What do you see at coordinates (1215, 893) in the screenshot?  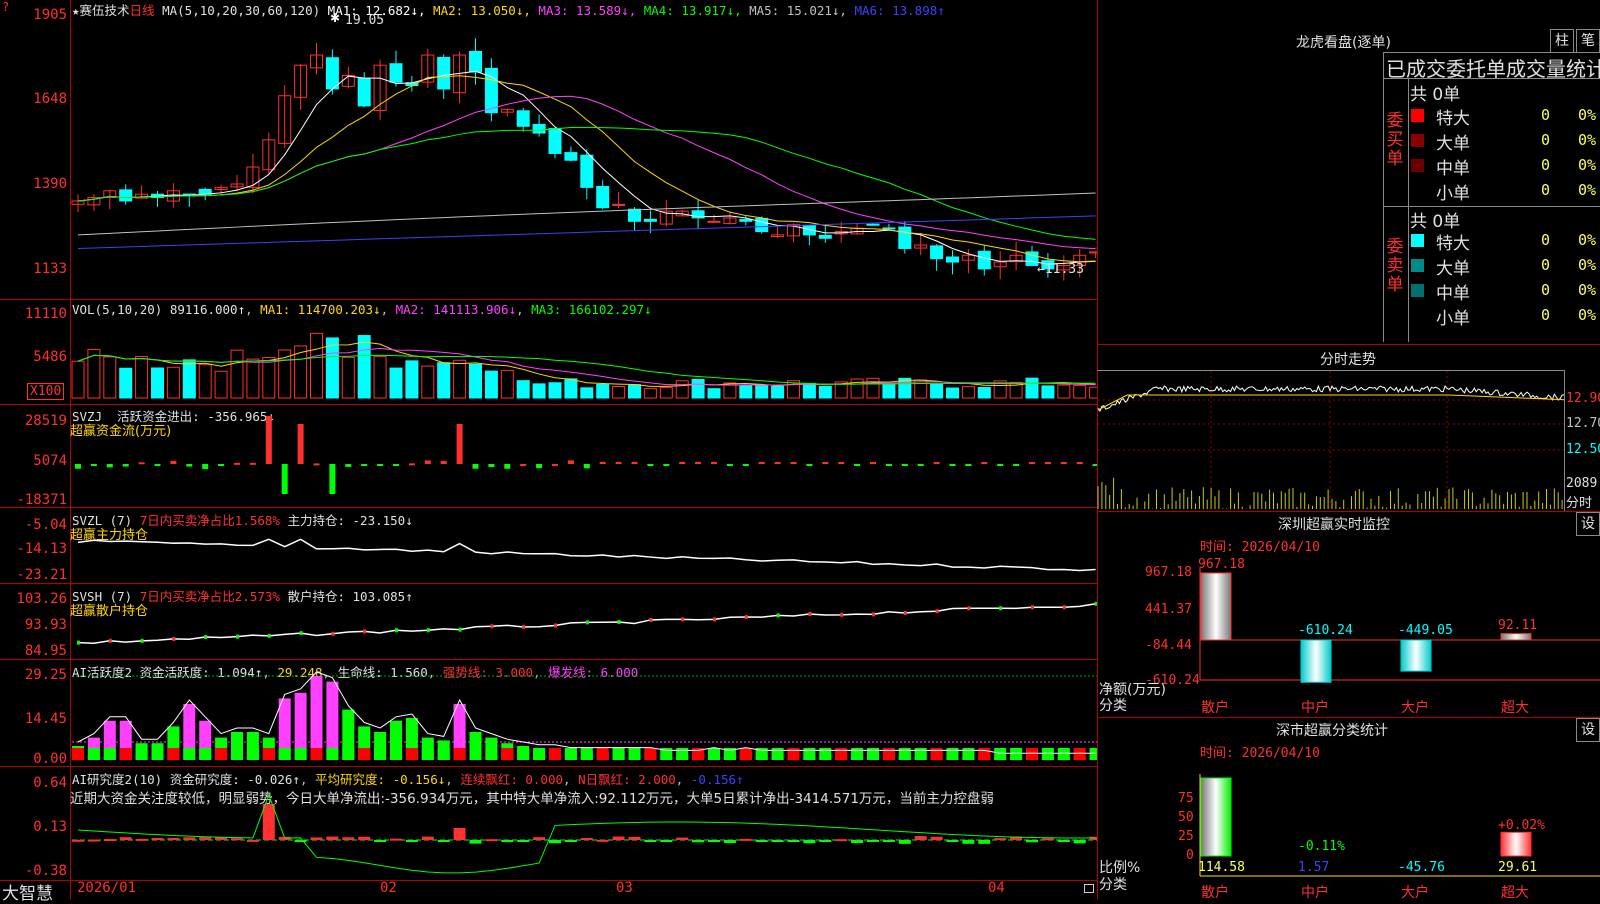 I see `sz-class-category: 散户` at bounding box center [1215, 893].